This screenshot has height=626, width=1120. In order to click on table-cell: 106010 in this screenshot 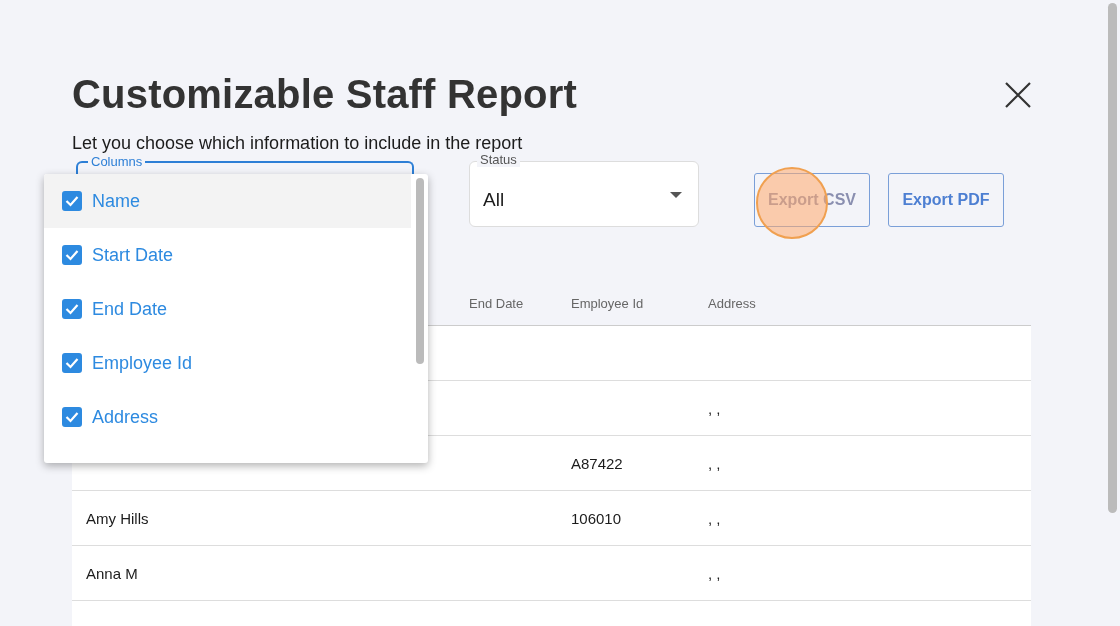, I will do `click(596, 518)`.